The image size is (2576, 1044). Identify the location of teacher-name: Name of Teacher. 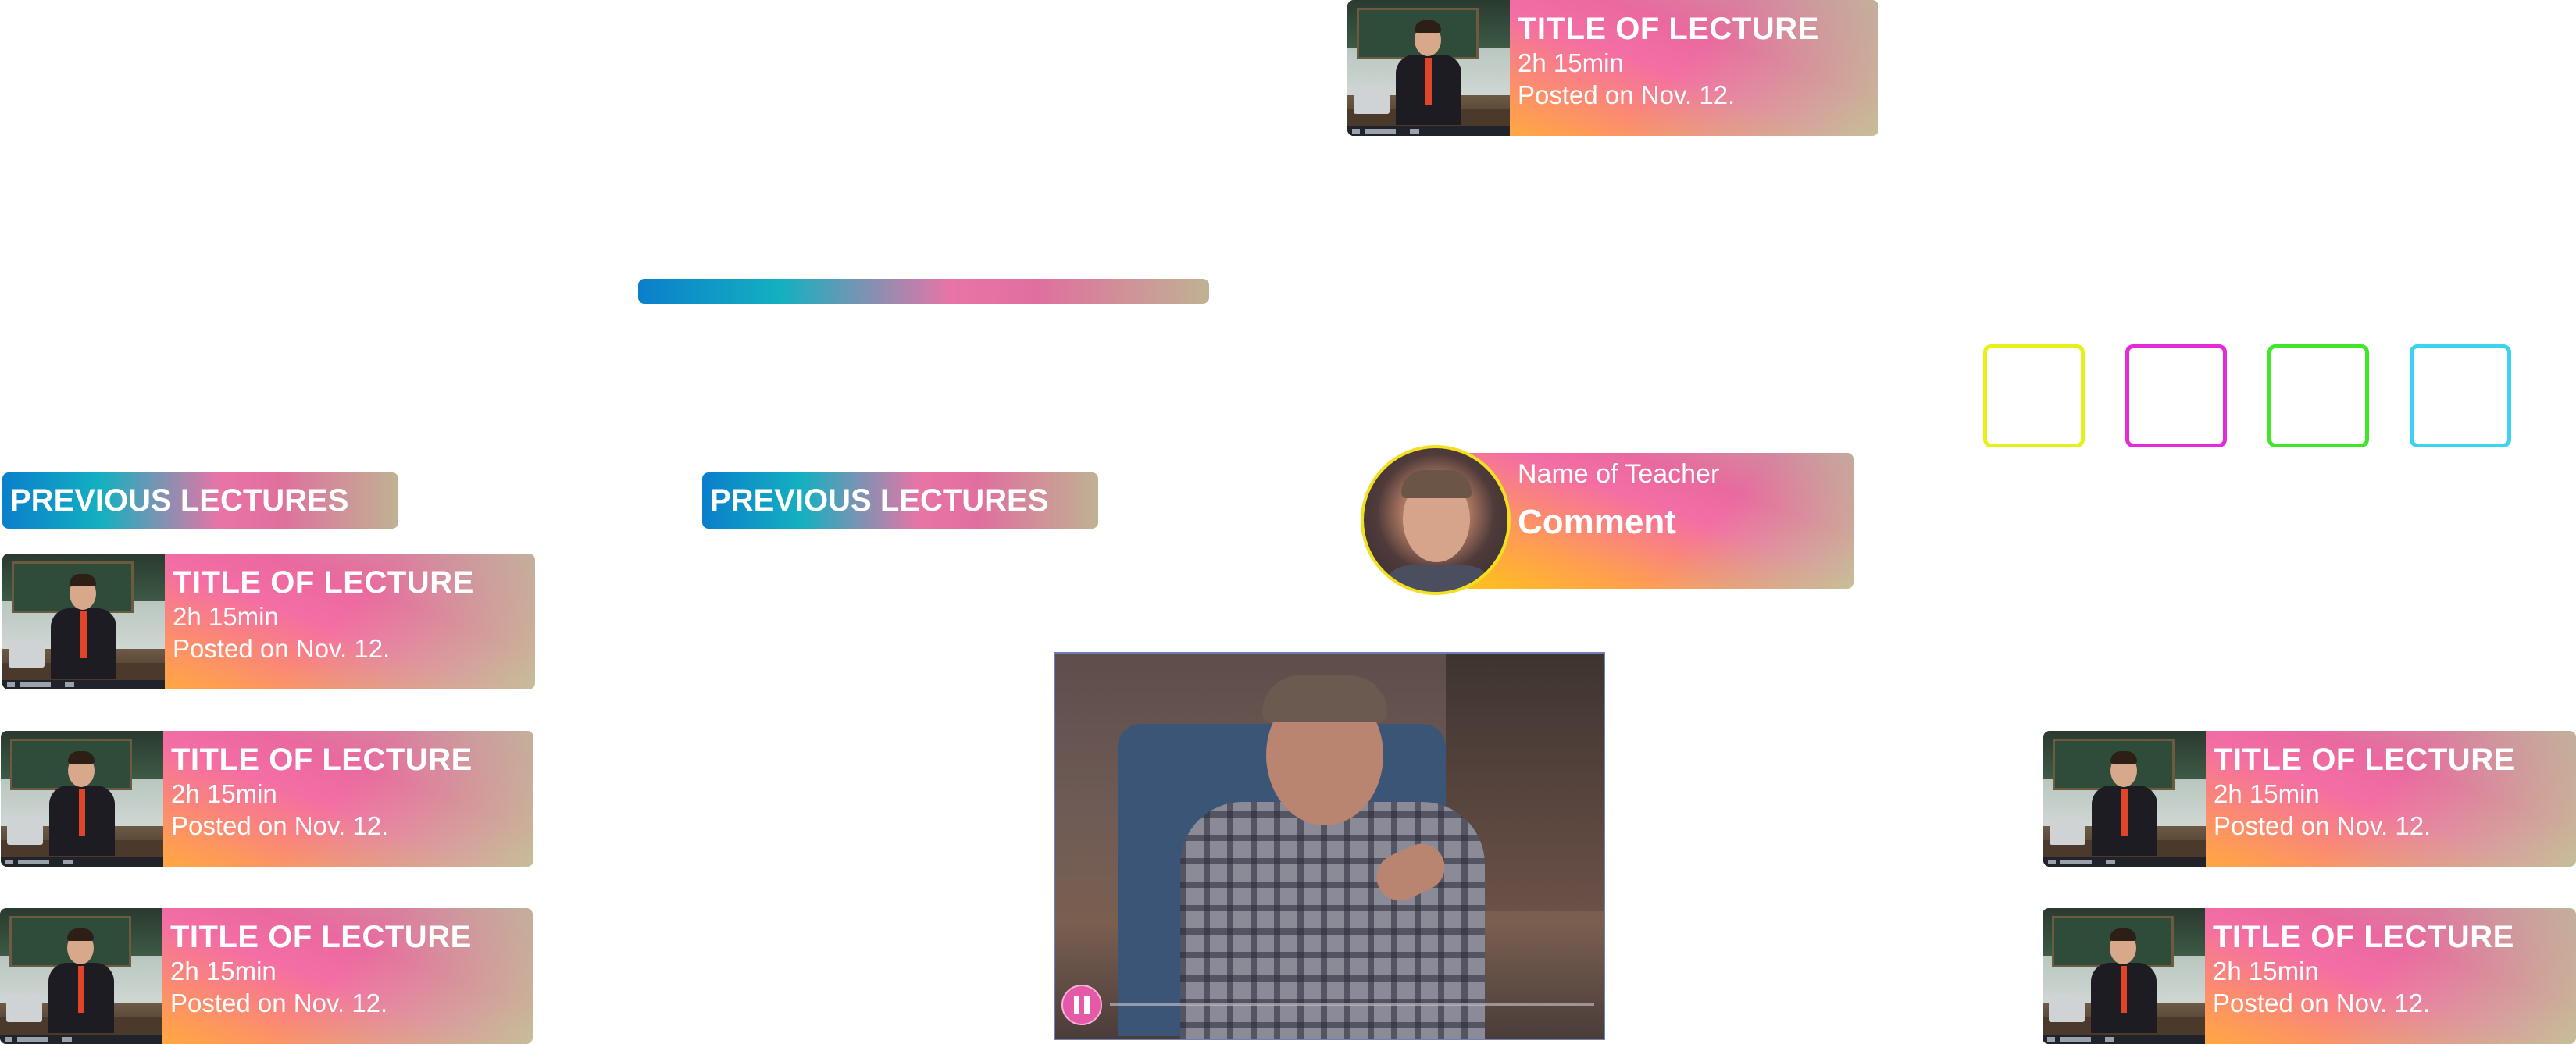
(1619, 474).